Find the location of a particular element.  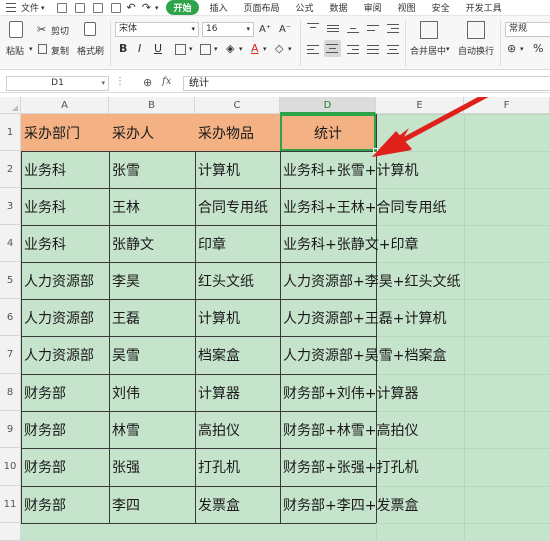

decrease-font-icon: A⁻ is located at coordinates (285, 30).